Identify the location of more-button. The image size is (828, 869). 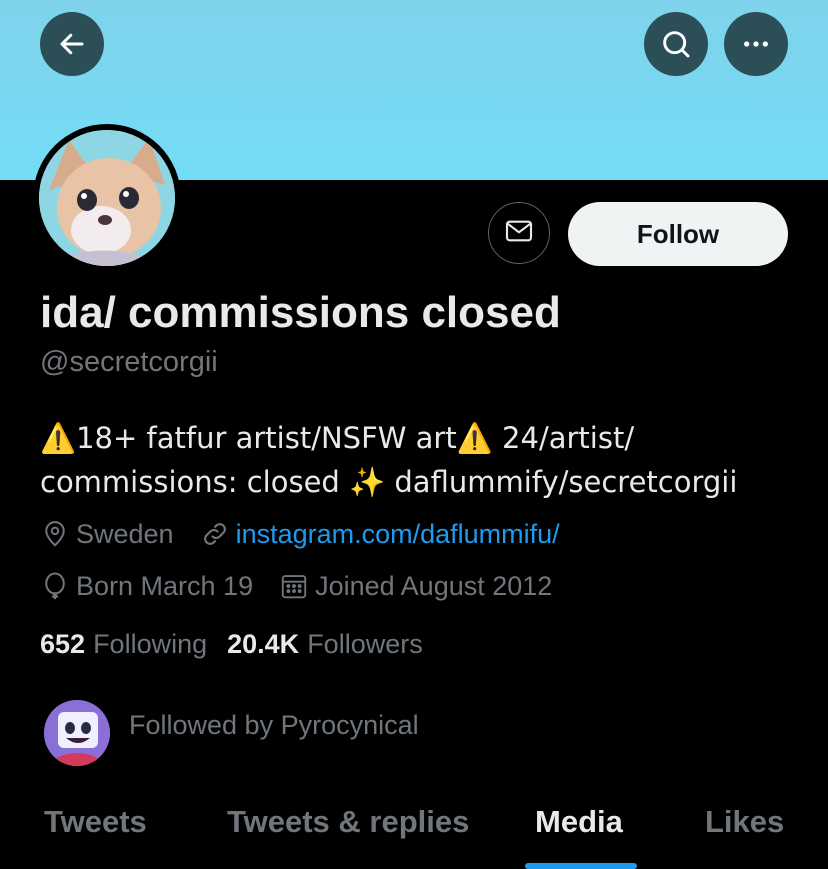
(756, 44).